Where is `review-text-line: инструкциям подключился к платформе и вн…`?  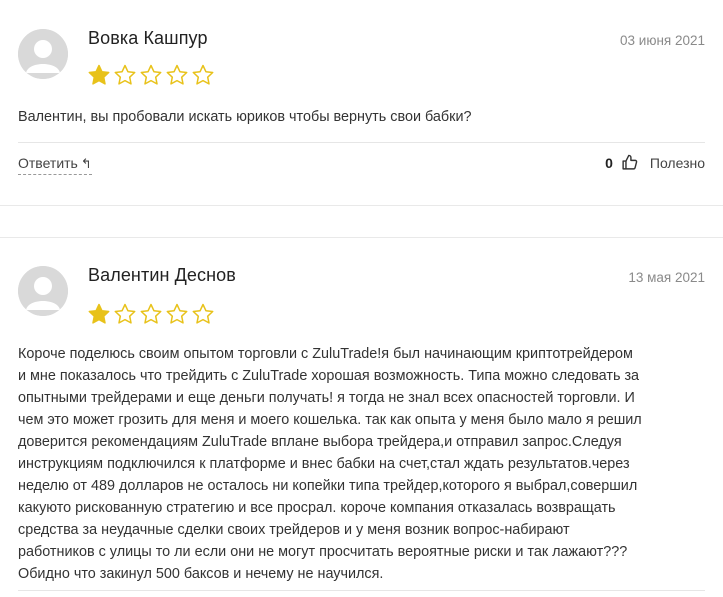 review-text-line: инструкциям подключился к платформе и вн… is located at coordinates (324, 464).